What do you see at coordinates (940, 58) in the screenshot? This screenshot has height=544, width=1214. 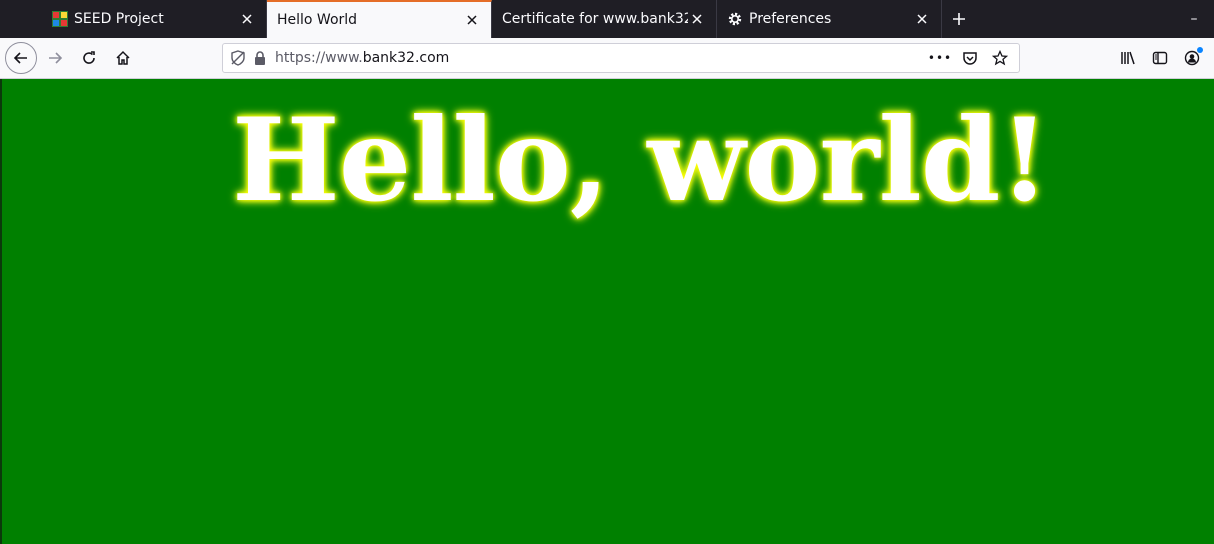 I see `page-actions-button: •••` at bounding box center [940, 58].